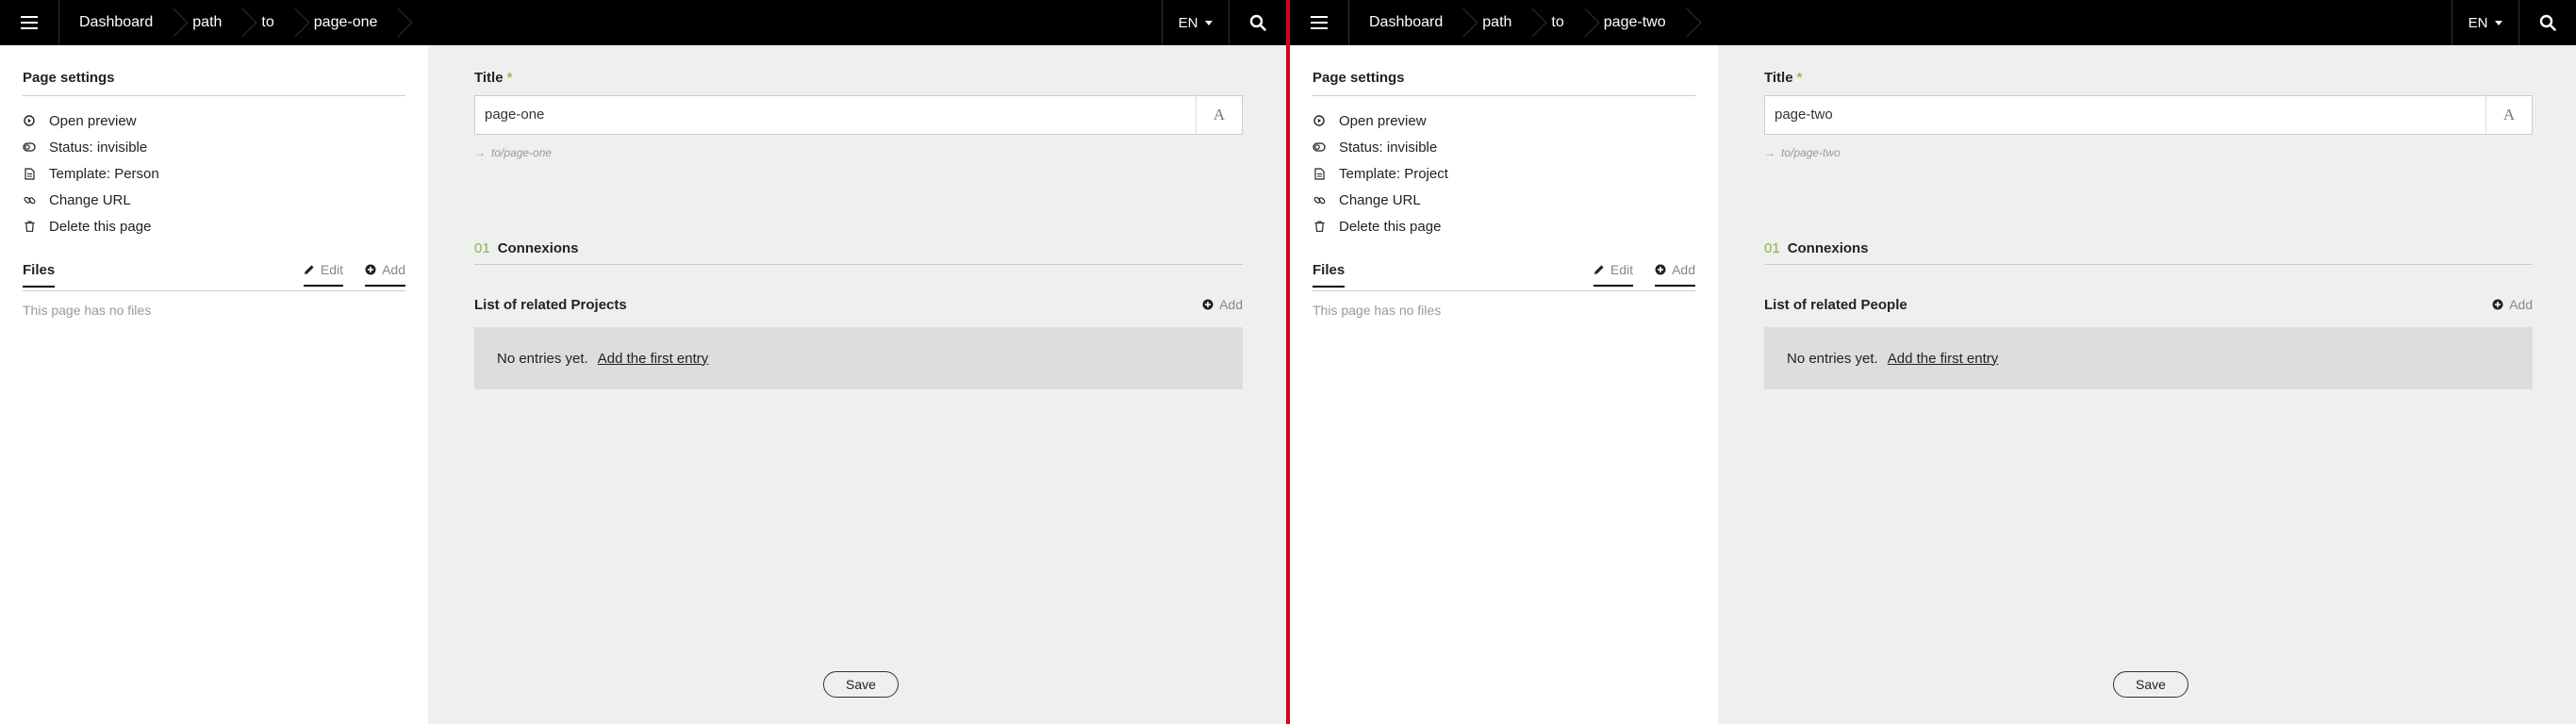  Describe the element at coordinates (858, 152) in the screenshot. I see `slug-hint: → to/page-one` at that location.